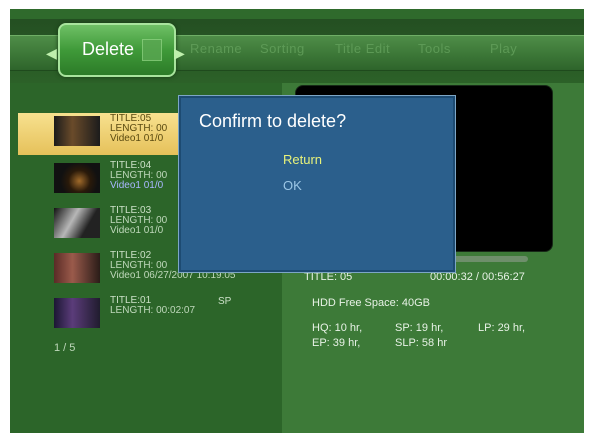 The image size is (594, 439). What do you see at coordinates (225, 301) in the screenshot?
I see `quality-label: SP` at bounding box center [225, 301].